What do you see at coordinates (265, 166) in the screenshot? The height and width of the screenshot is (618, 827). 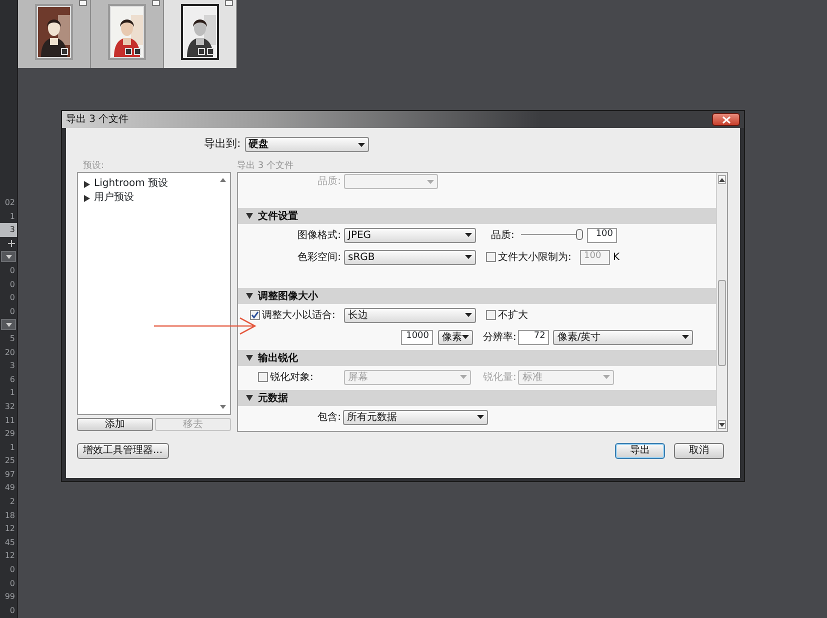 I see `settings-caption: 导出 3 个文件` at bounding box center [265, 166].